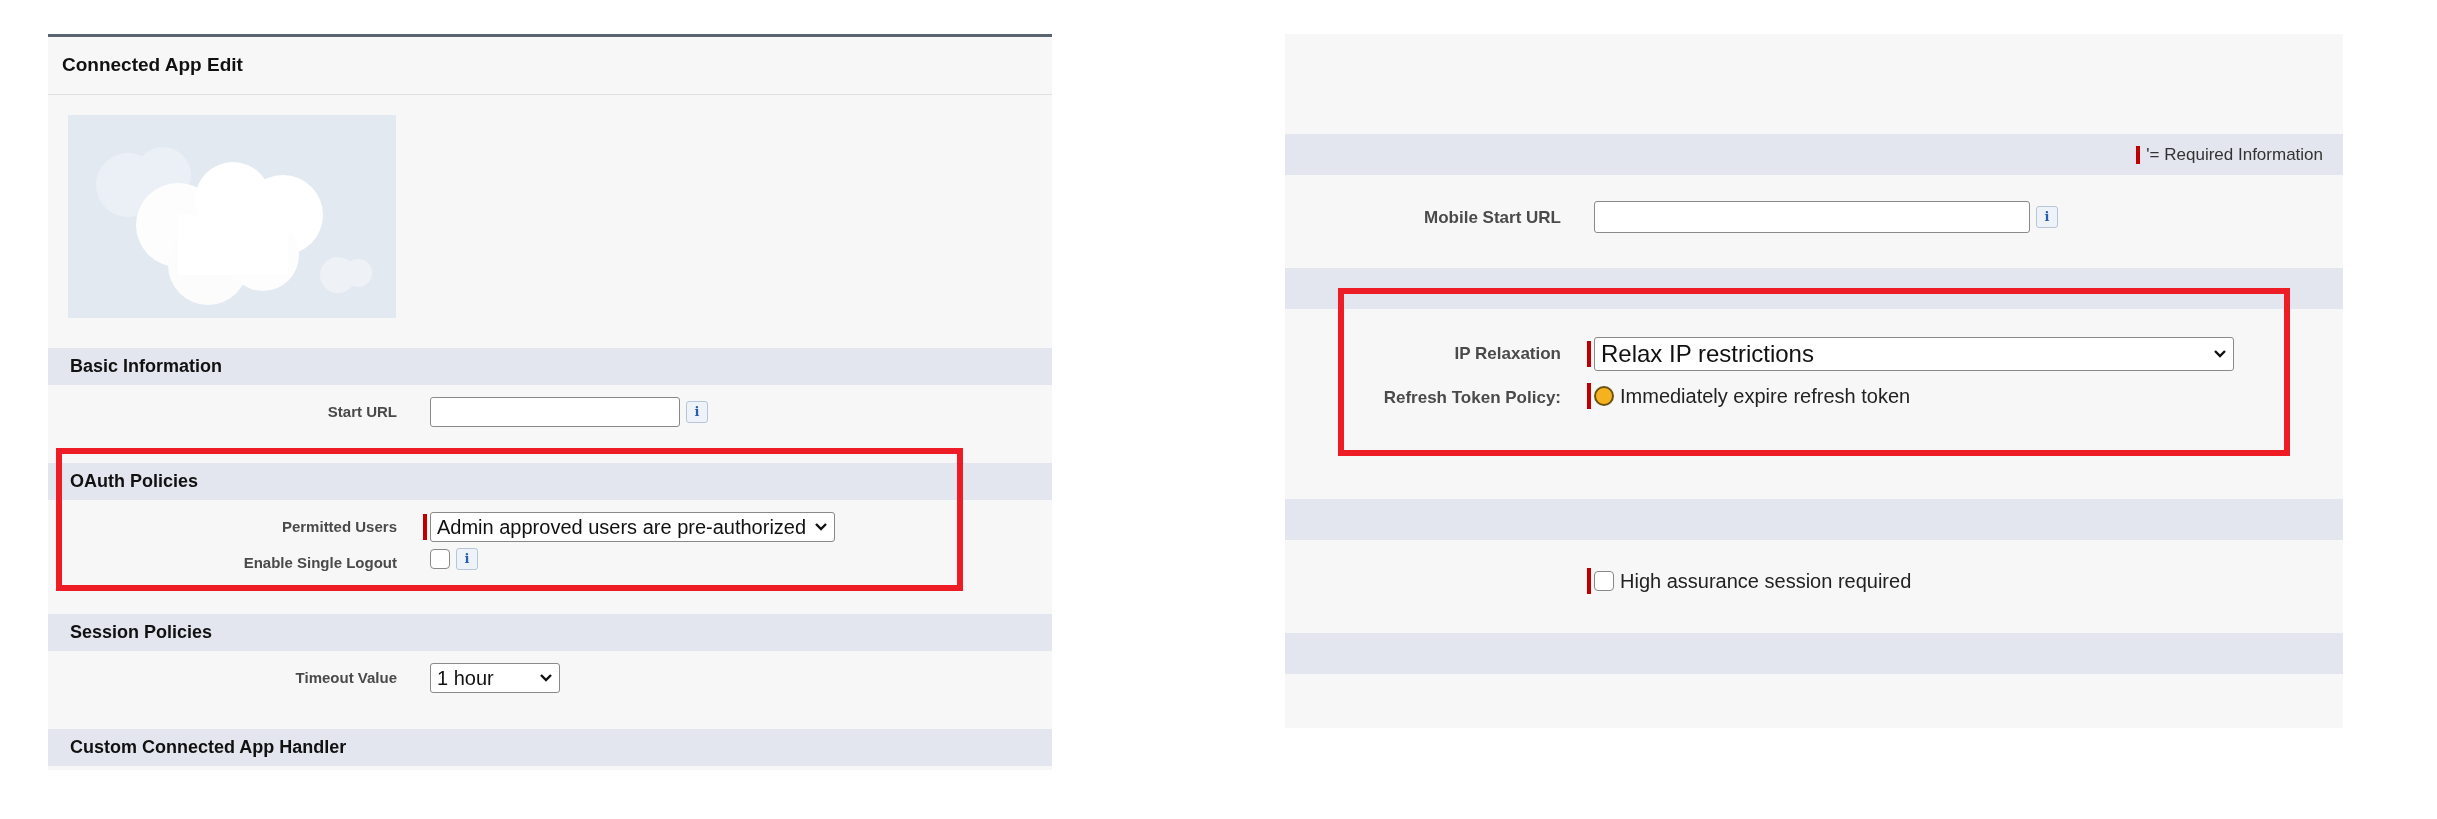 The width and height of the screenshot is (2437, 819). Describe the element at coordinates (2234, 154) in the screenshot. I see `required-note: '= Required Information` at that location.